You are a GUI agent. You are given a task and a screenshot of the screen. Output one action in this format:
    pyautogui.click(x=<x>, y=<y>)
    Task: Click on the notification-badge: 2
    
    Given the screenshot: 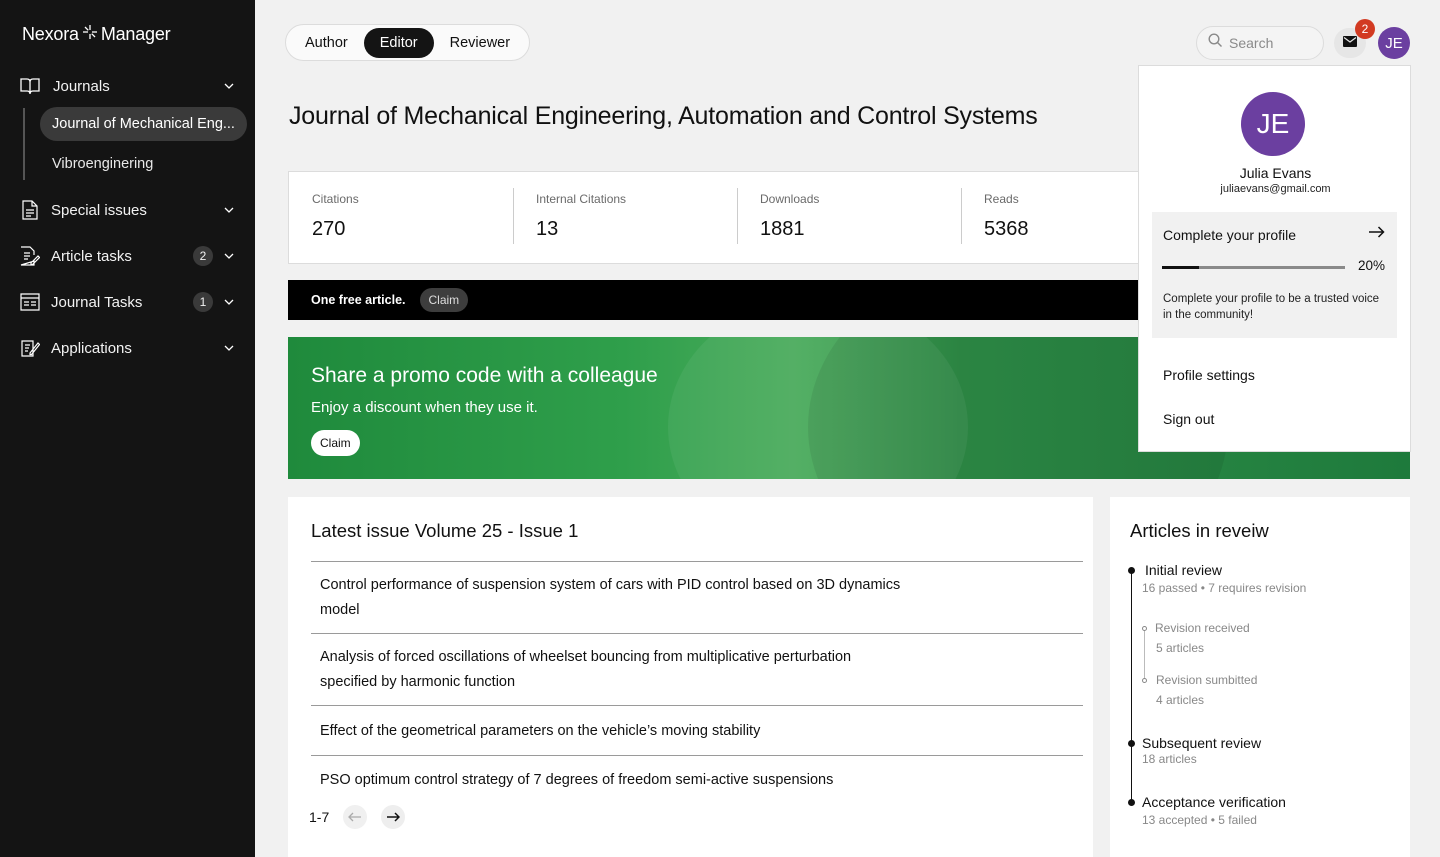 What is the action you would take?
    pyautogui.click(x=1365, y=29)
    